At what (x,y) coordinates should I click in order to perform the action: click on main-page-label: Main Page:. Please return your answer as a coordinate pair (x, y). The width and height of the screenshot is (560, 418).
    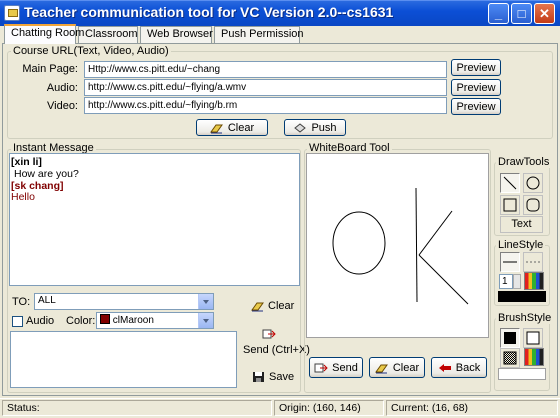
    Looking at the image, I should click on (50, 69).